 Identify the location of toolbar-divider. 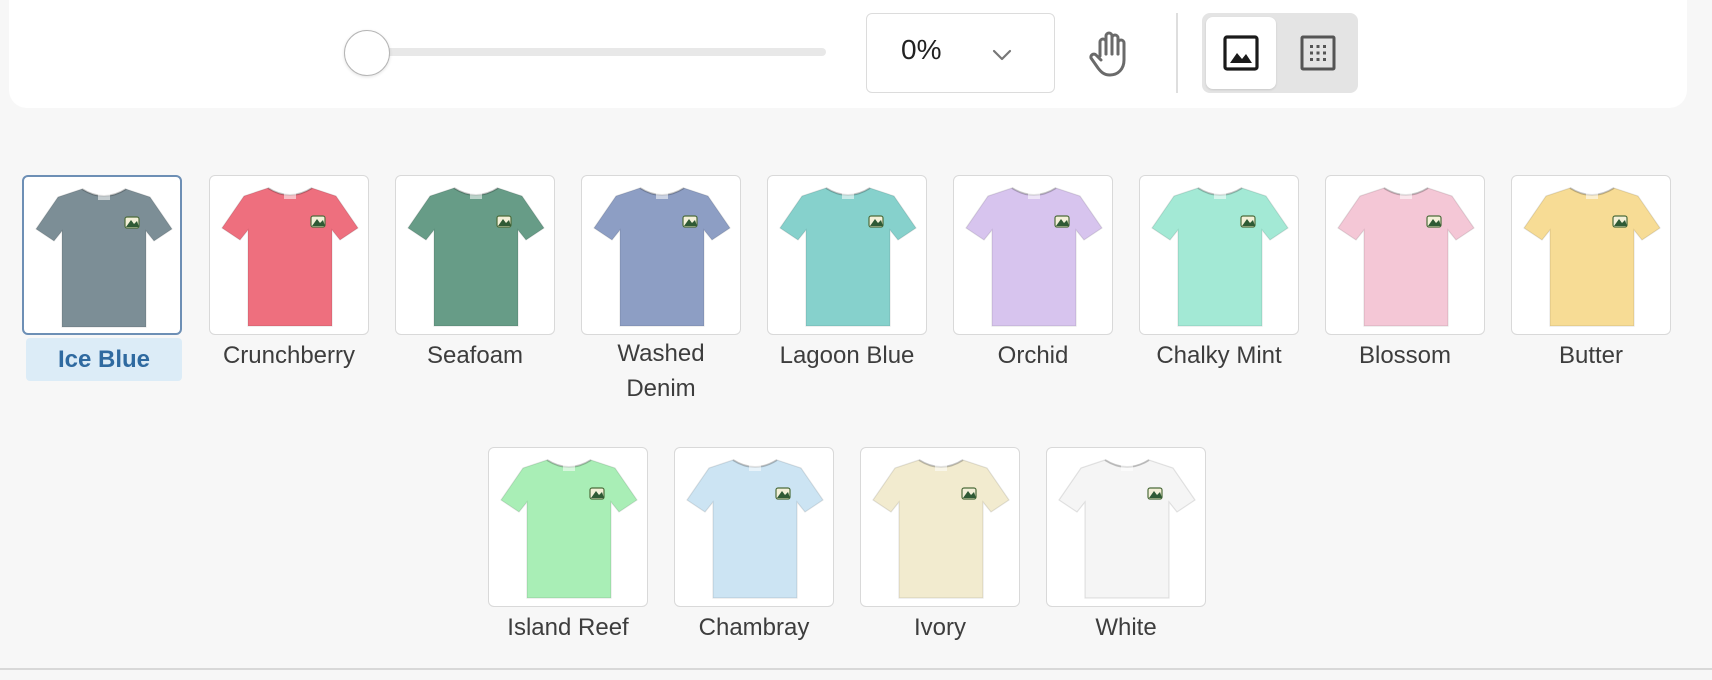
(1177, 53).